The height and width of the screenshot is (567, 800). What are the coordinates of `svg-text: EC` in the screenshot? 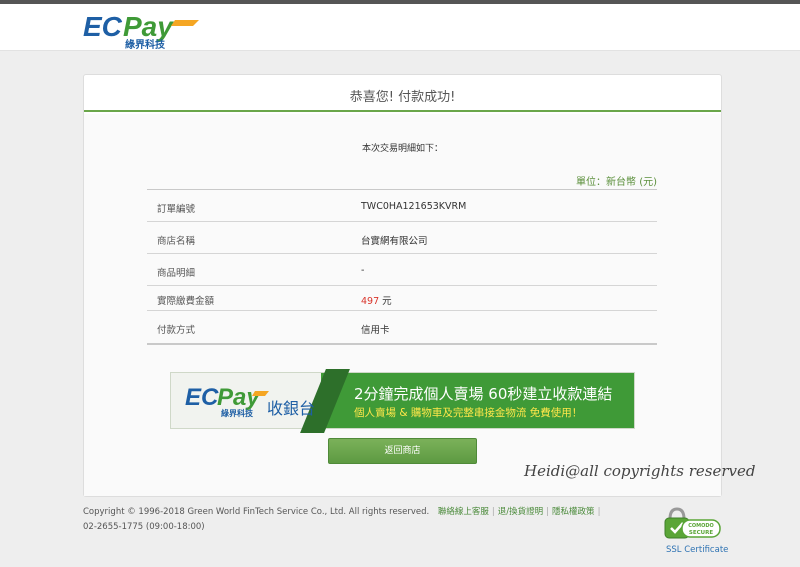 It's located at (103, 26).